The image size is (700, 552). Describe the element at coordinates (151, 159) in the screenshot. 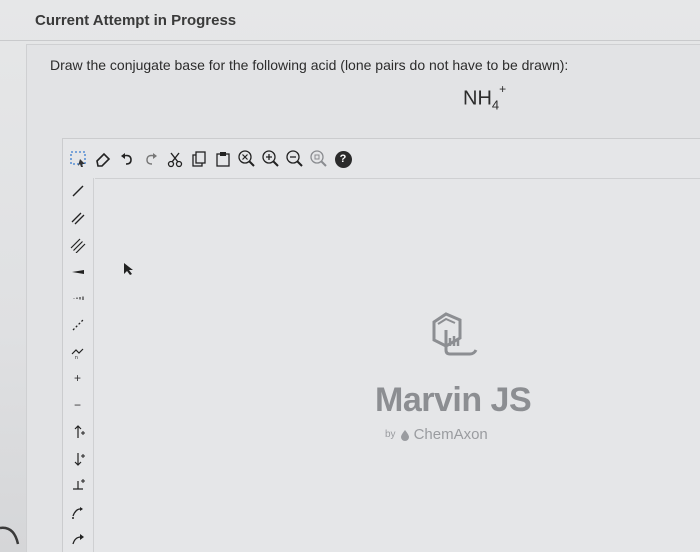

I see `redo-icon` at that location.